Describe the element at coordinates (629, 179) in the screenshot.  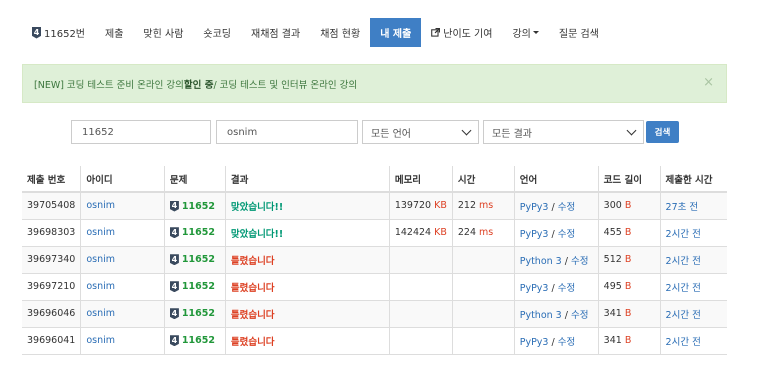
I see `header-code-length: 코드 길이` at that location.